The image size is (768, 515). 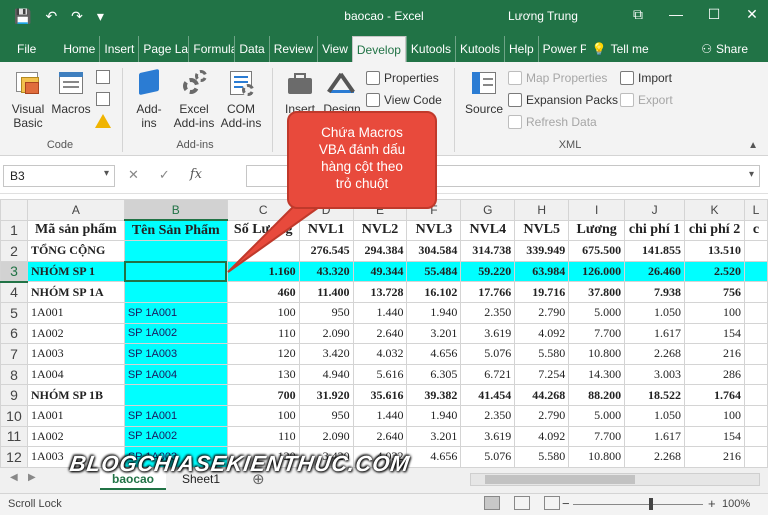 What do you see at coordinates (651, 504) in the screenshot?
I see `zoom-slider-thumb` at bounding box center [651, 504].